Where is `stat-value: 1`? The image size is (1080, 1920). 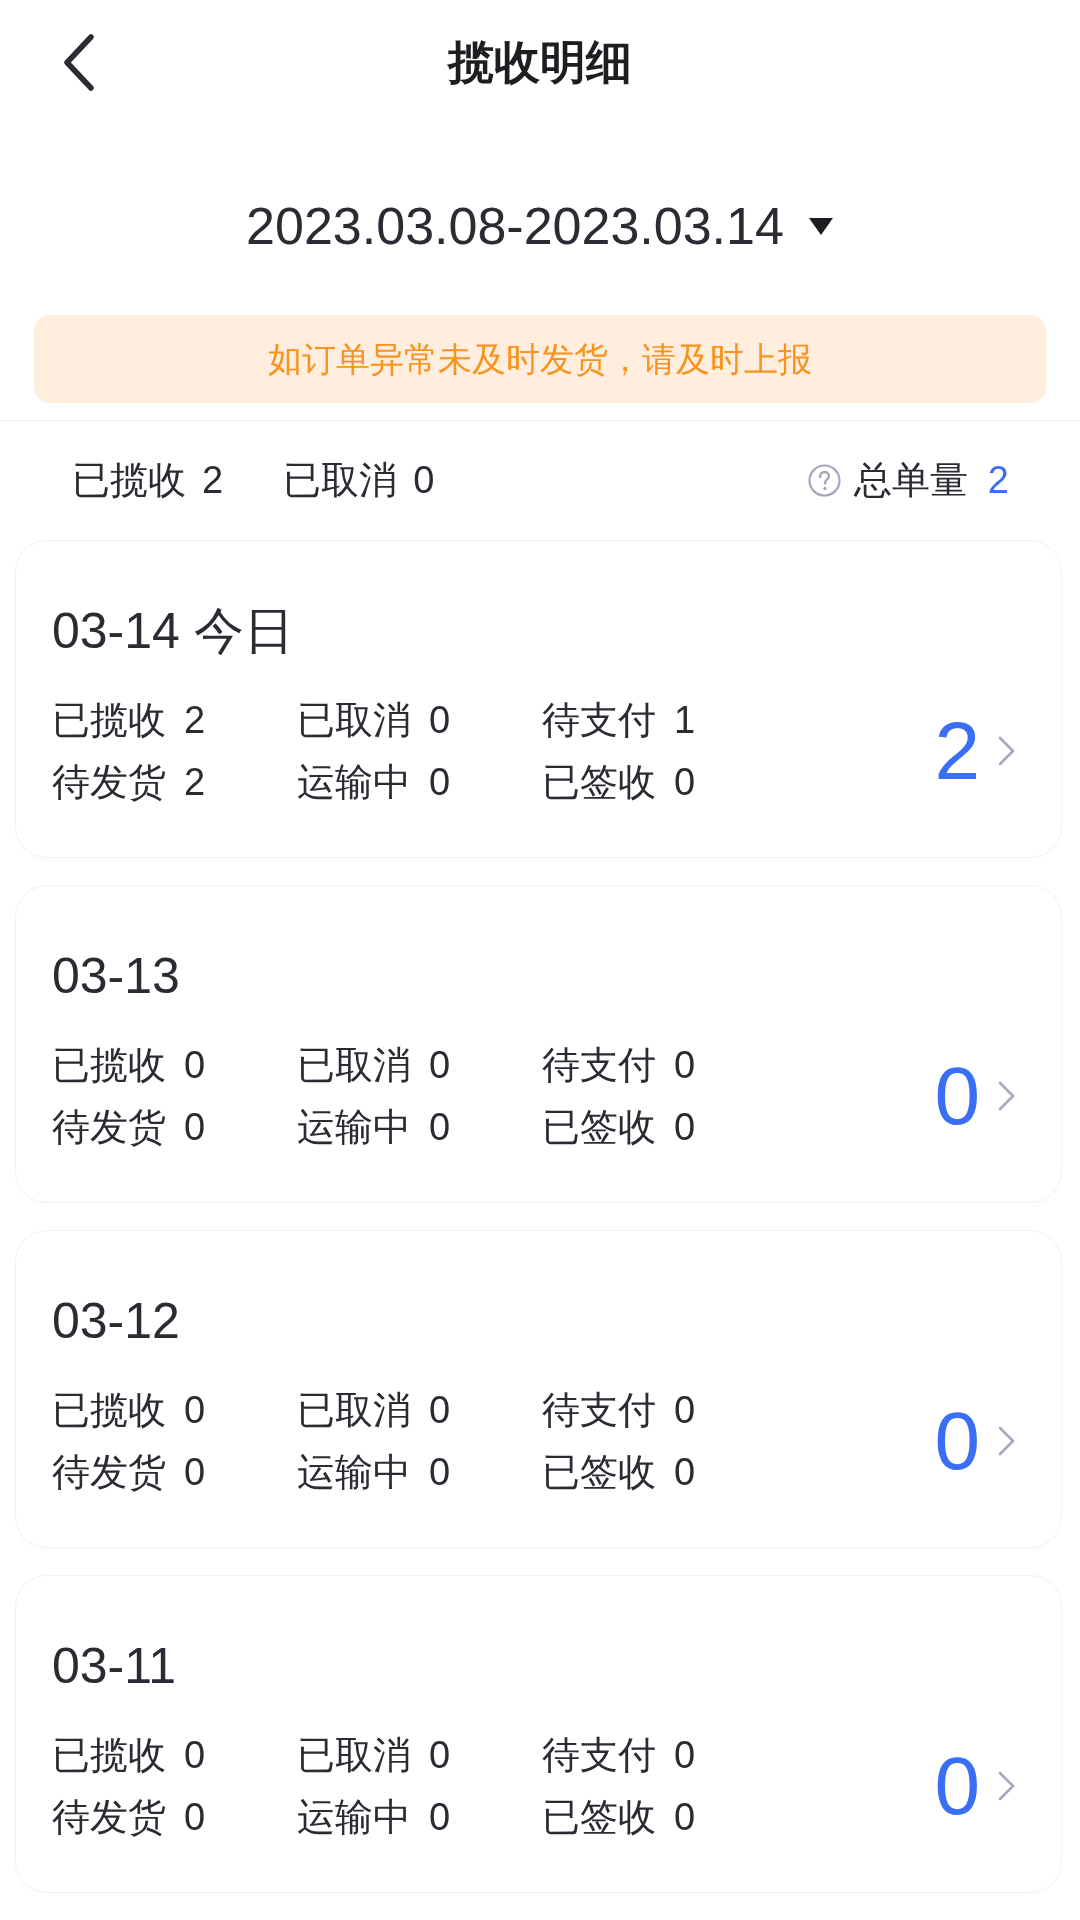
stat-value: 1 is located at coordinates (685, 720).